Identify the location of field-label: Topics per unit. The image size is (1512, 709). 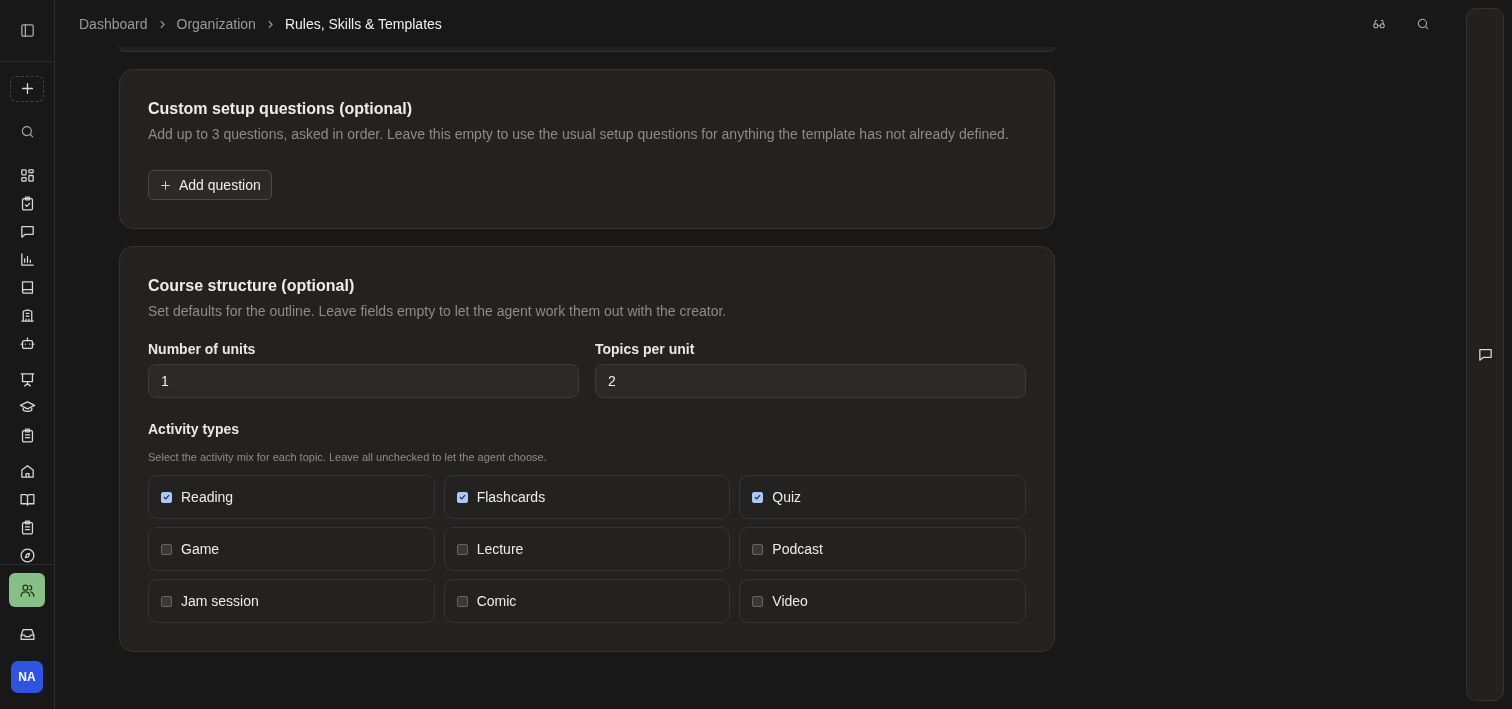
(645, 349).